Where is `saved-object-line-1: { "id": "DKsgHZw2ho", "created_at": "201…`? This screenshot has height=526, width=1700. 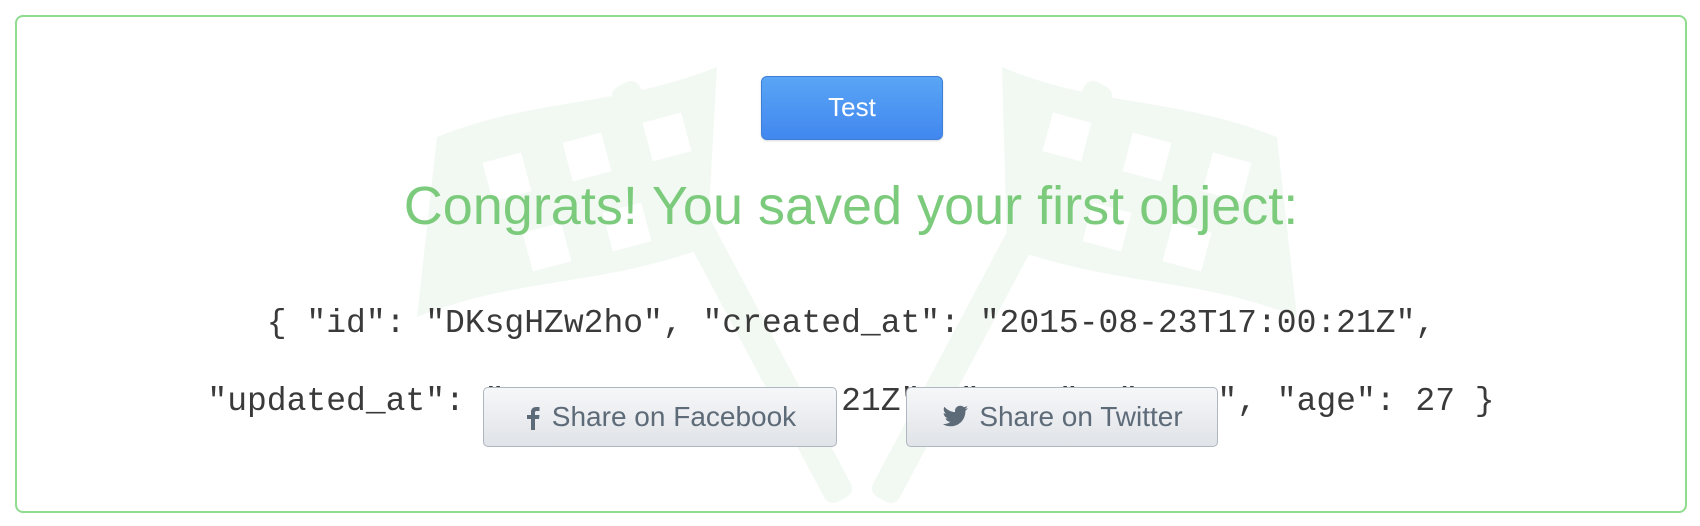
saved-object-line-1: { "id": "DKsgHZw2ho", "created_at": "201… is located at coordinates (851, 323).